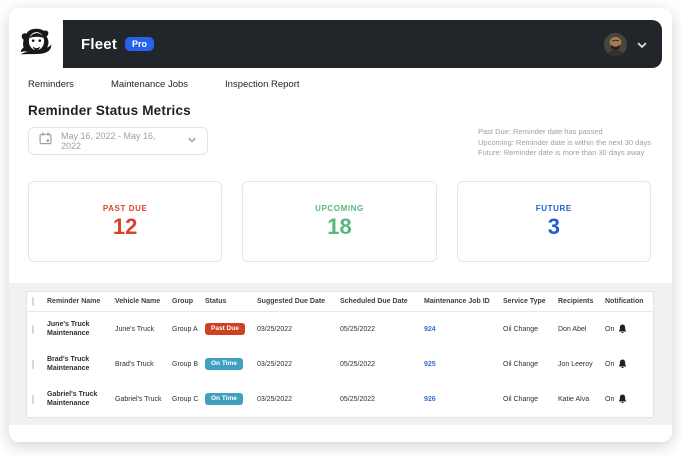  What do you see at coordinates (553, 226) in the screenshot?
I see `metric-value: 3` at bounding box center [553, 226].